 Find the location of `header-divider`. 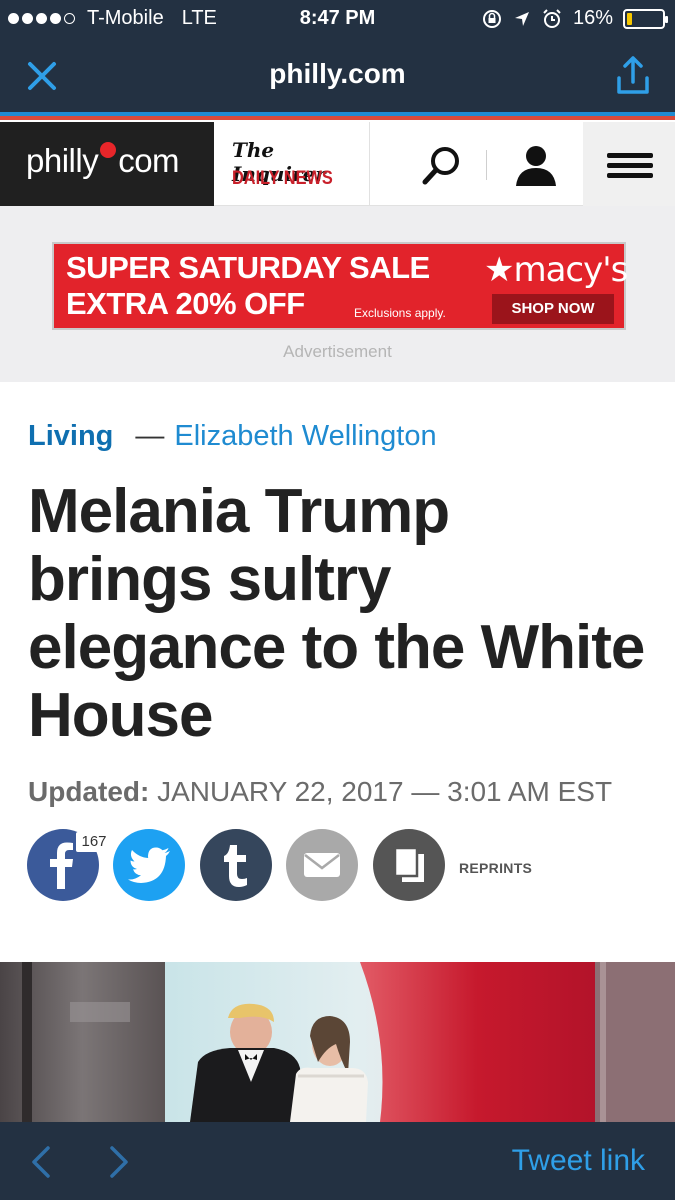

header-divider is located at coordinates (486, 165).